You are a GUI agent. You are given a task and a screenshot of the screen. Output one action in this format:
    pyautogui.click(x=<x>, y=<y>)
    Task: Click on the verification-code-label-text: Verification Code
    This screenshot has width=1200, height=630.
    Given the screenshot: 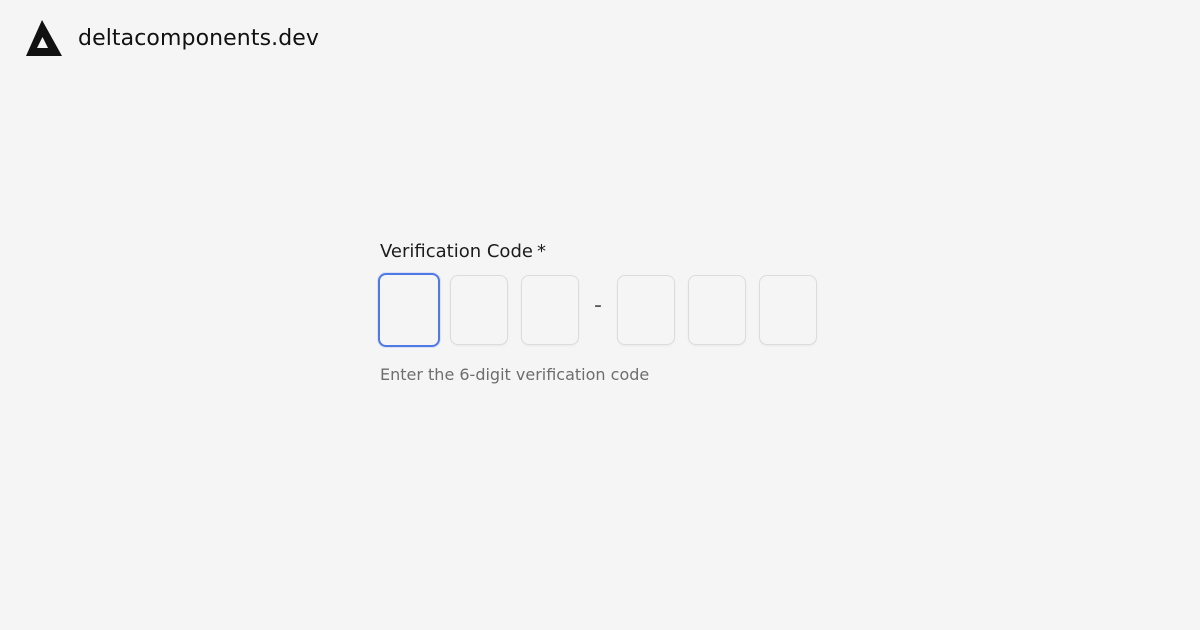 What is the action you would take?
    pyautogui.click(x=456, y=251)
    